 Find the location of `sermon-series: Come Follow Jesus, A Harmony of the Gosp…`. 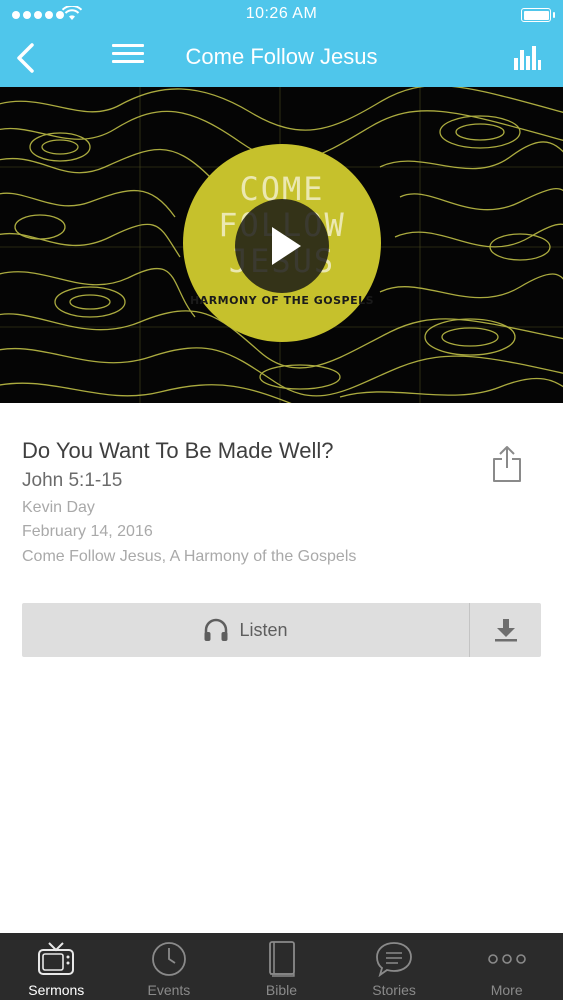

sermon-series: Come Follow Jesus, A Harmony of the Gosp… is located at coordinates (189, 556).